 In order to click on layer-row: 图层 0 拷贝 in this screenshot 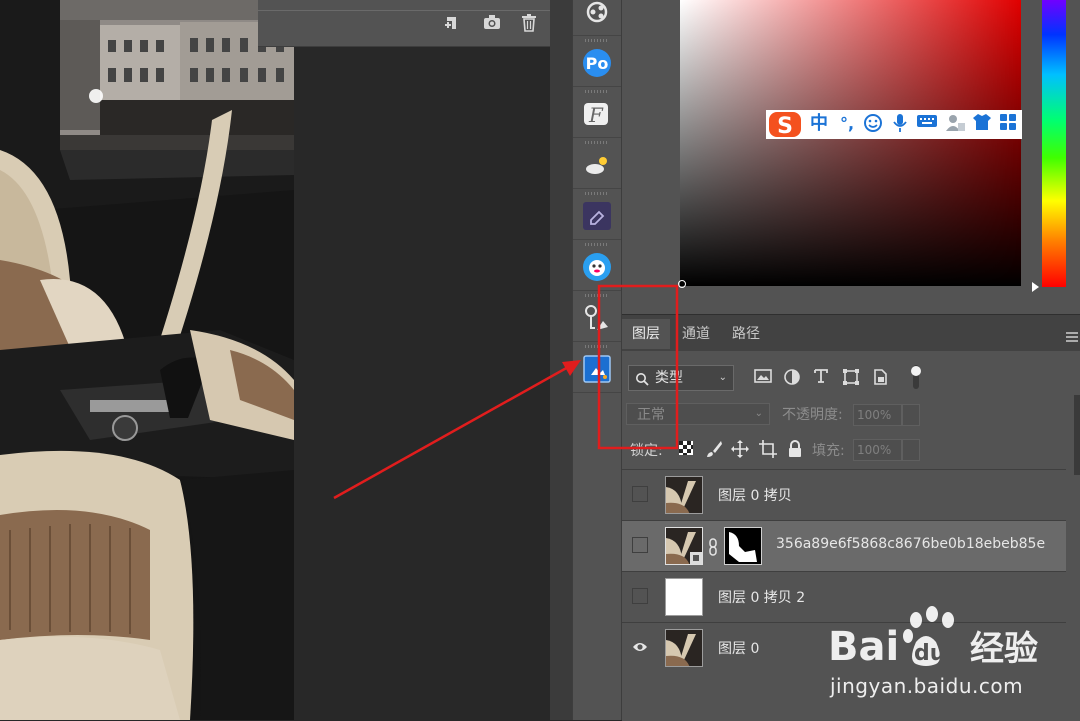, I will do `click(844, 494)`.